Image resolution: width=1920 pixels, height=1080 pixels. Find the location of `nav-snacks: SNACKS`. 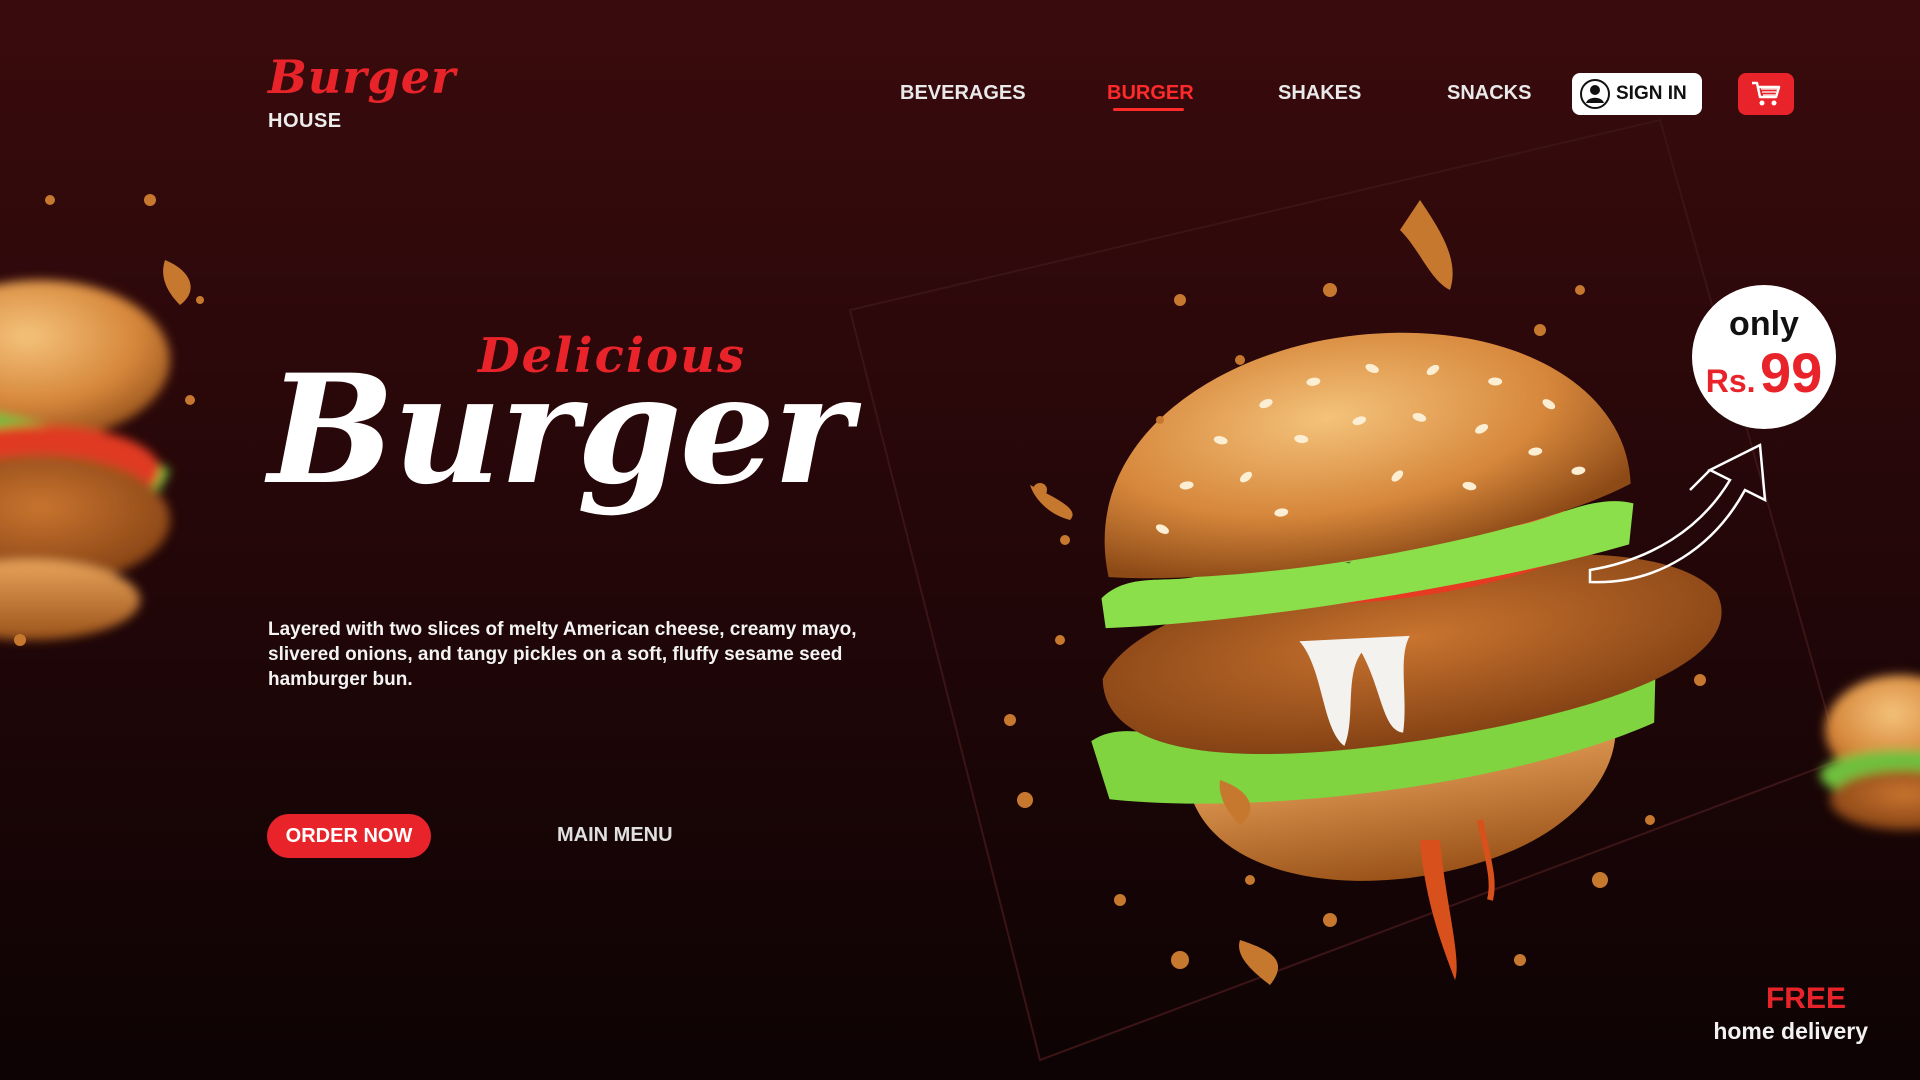

nav-snacks: SNACKS is located at coordinates (1489, 93).